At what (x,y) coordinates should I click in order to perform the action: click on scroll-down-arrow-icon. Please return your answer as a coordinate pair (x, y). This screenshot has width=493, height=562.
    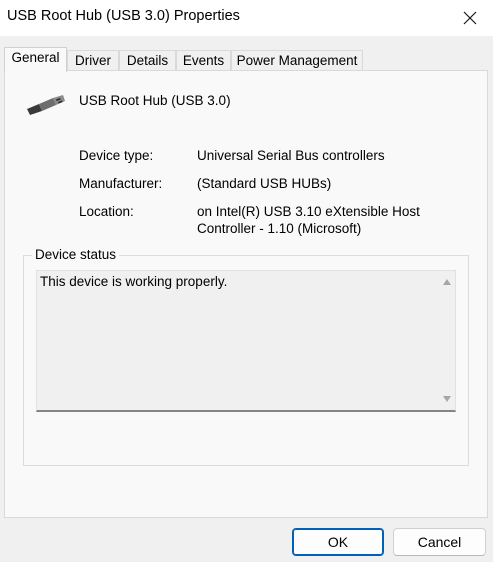
    Looking at the image, I should click on (447, 399).